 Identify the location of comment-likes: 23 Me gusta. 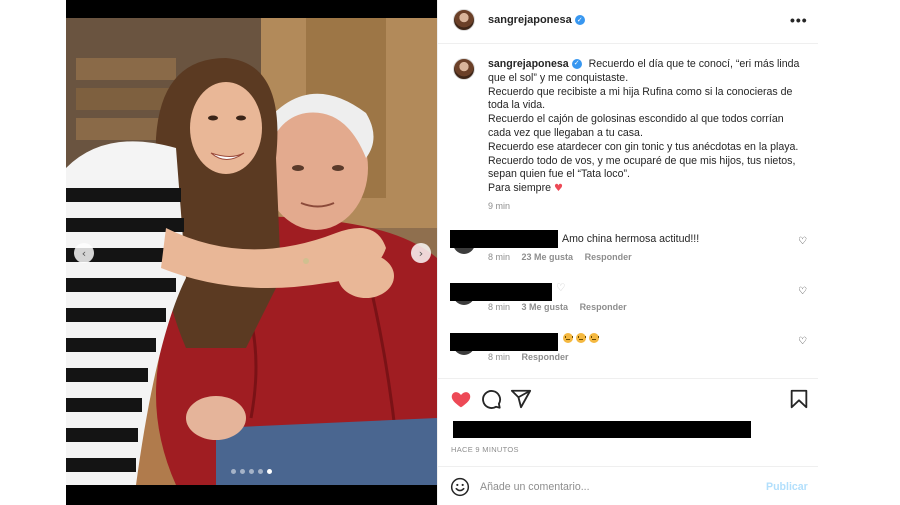
(548, 257).